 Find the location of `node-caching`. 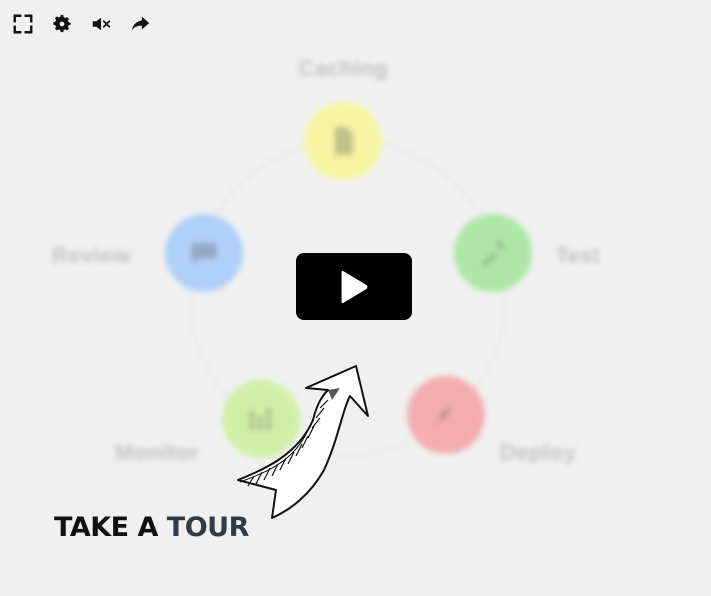

node-caching is located at coordinates (343, 141).